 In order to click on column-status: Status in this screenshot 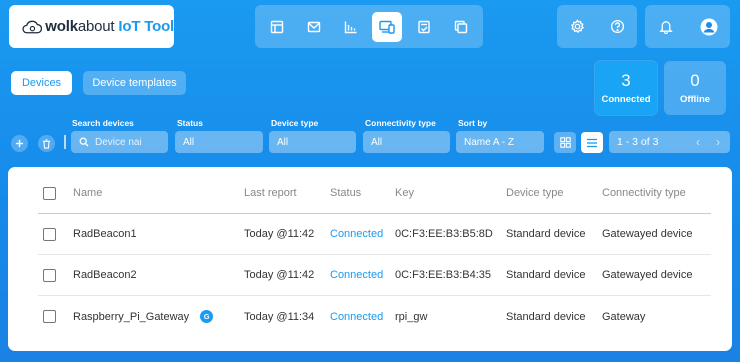, I will do `click(345, 193)`.